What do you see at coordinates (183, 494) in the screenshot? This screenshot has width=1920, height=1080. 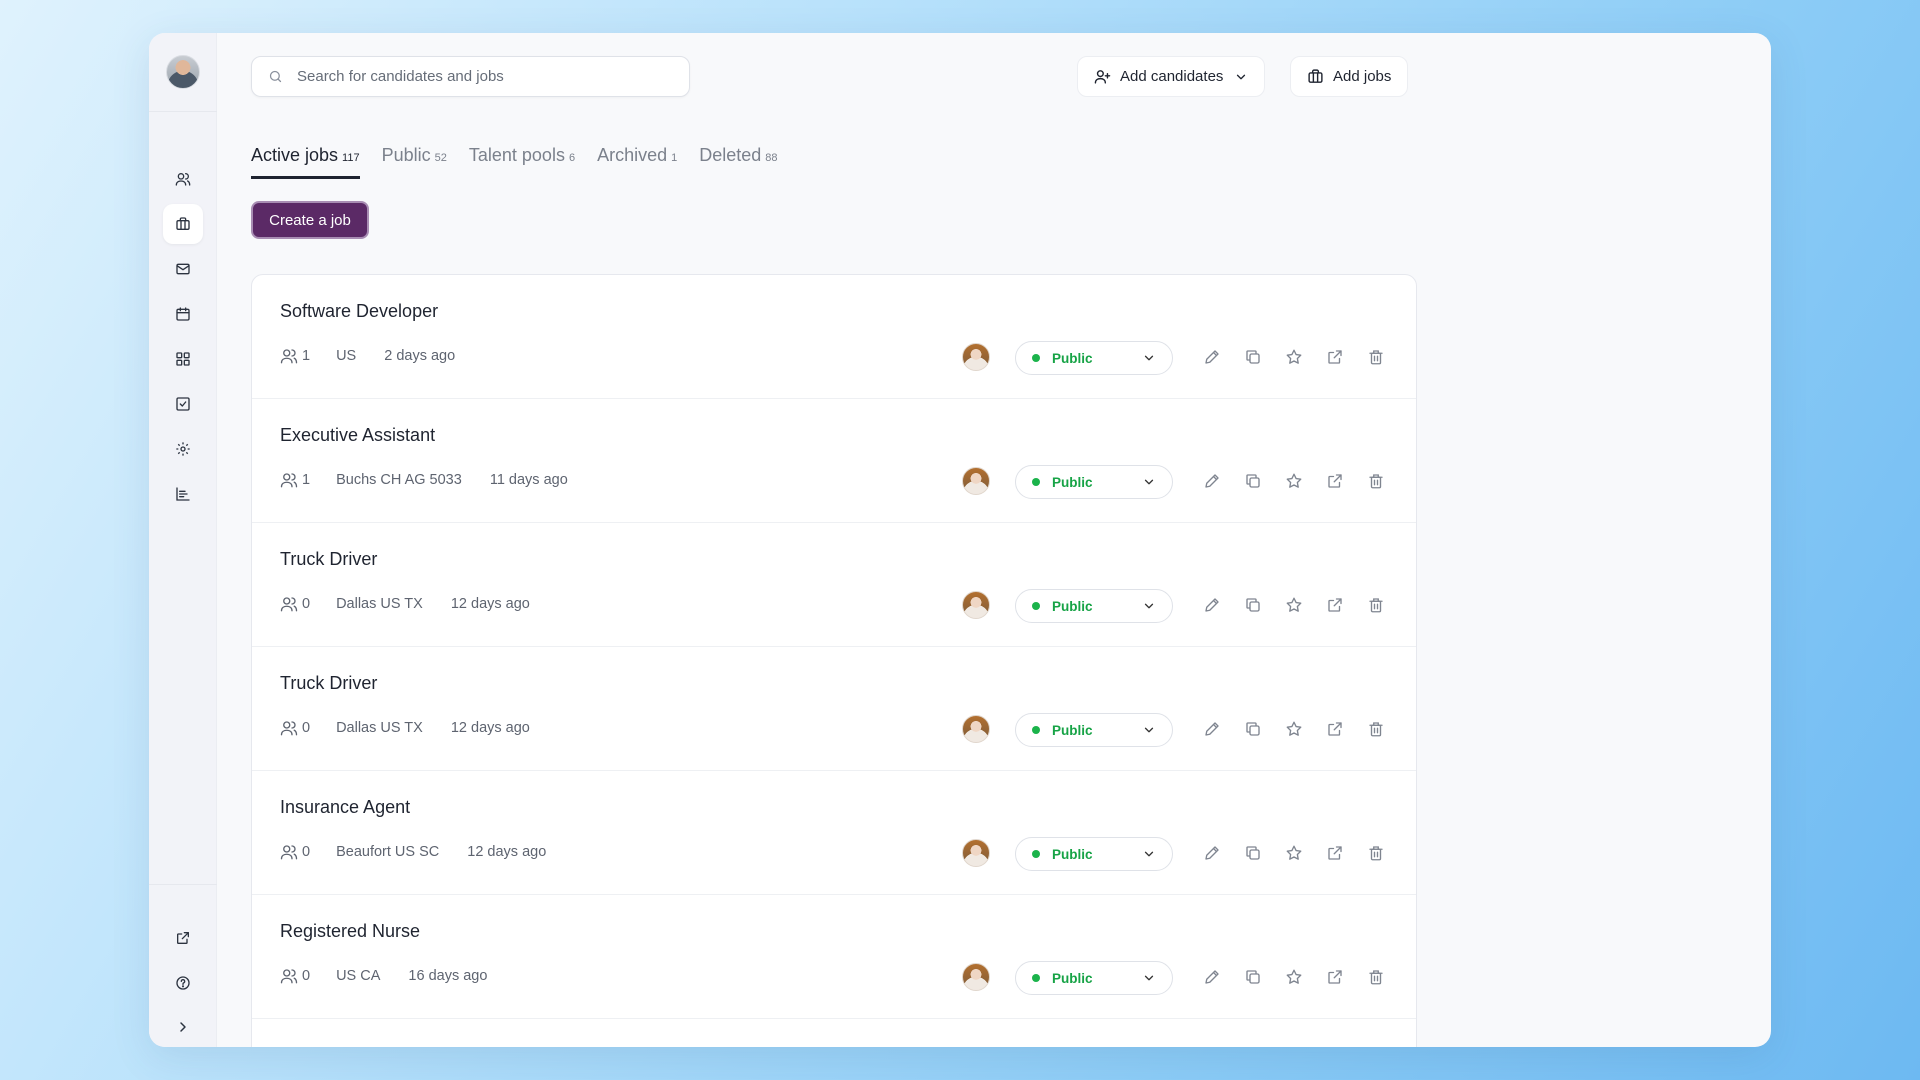 I see `sidebar-item-reports` at bounding box center [183, 494].